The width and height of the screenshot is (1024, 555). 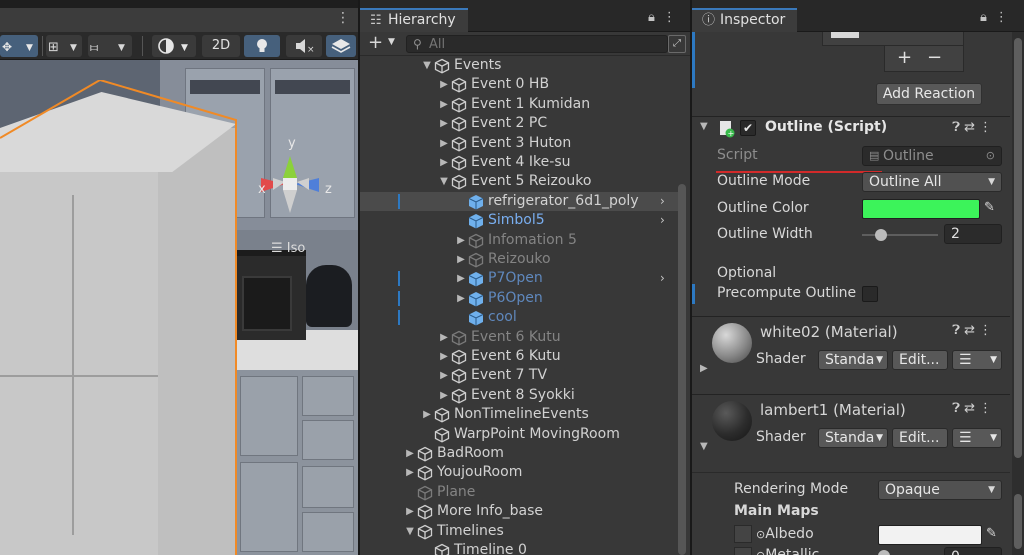 I want to click on outline-color-swatch, so click(x=921, y=209).